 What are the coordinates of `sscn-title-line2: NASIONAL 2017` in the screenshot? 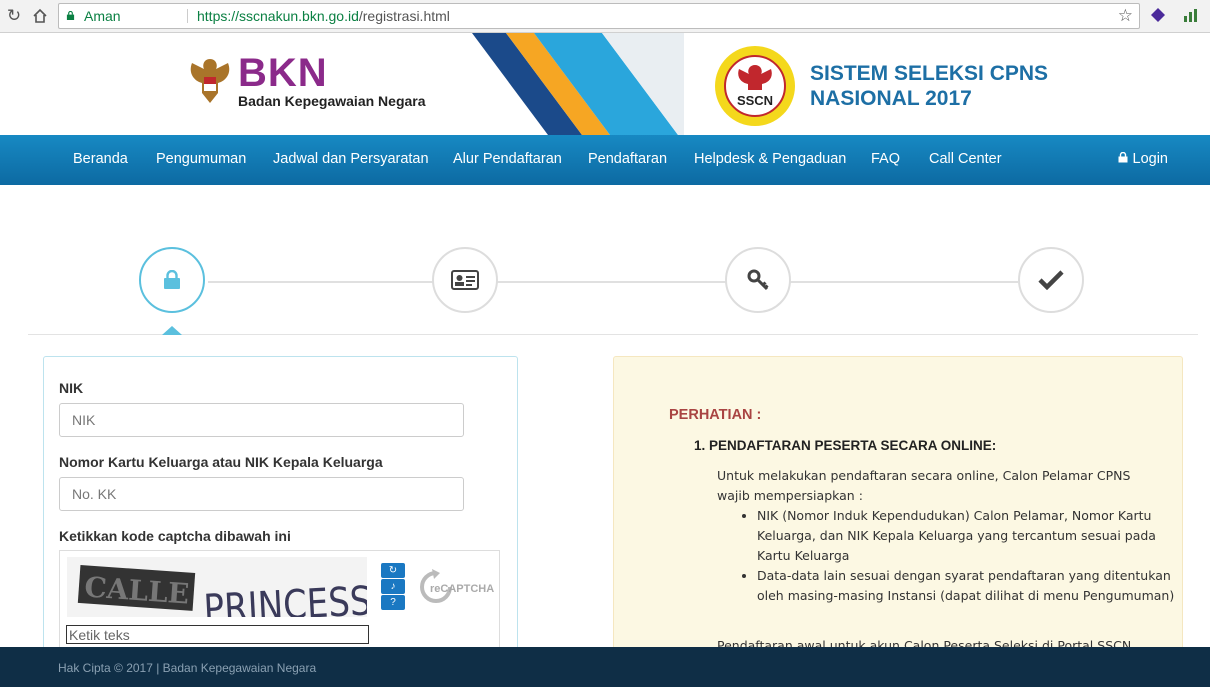 It's located at (891, 98).